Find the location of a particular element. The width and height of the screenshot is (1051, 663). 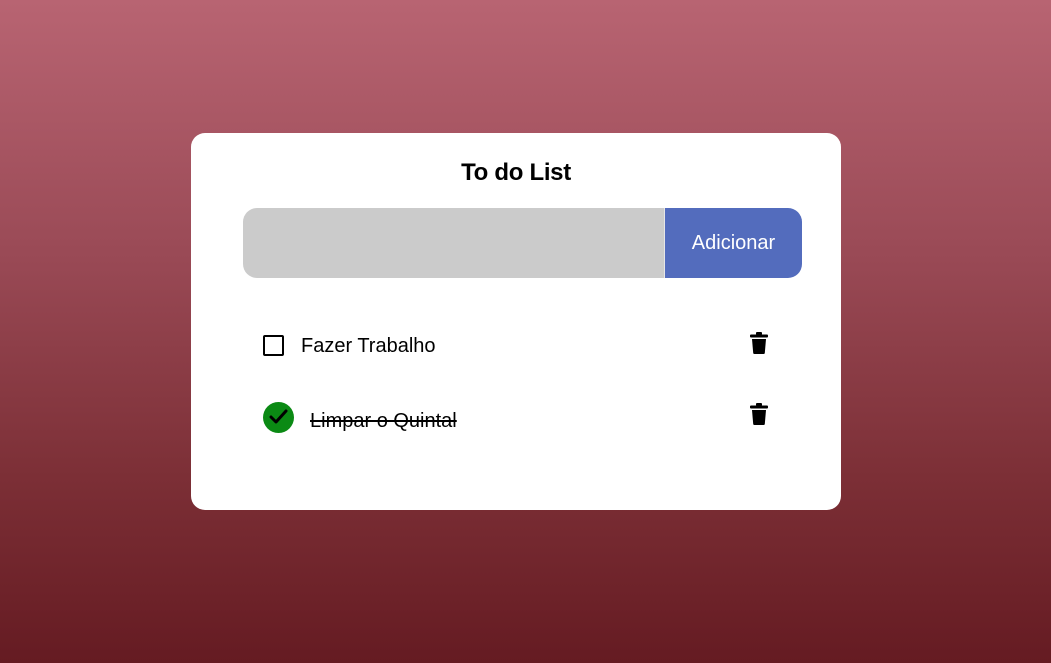

add-task-form: Adicionar is located at coordinates (522, 243).